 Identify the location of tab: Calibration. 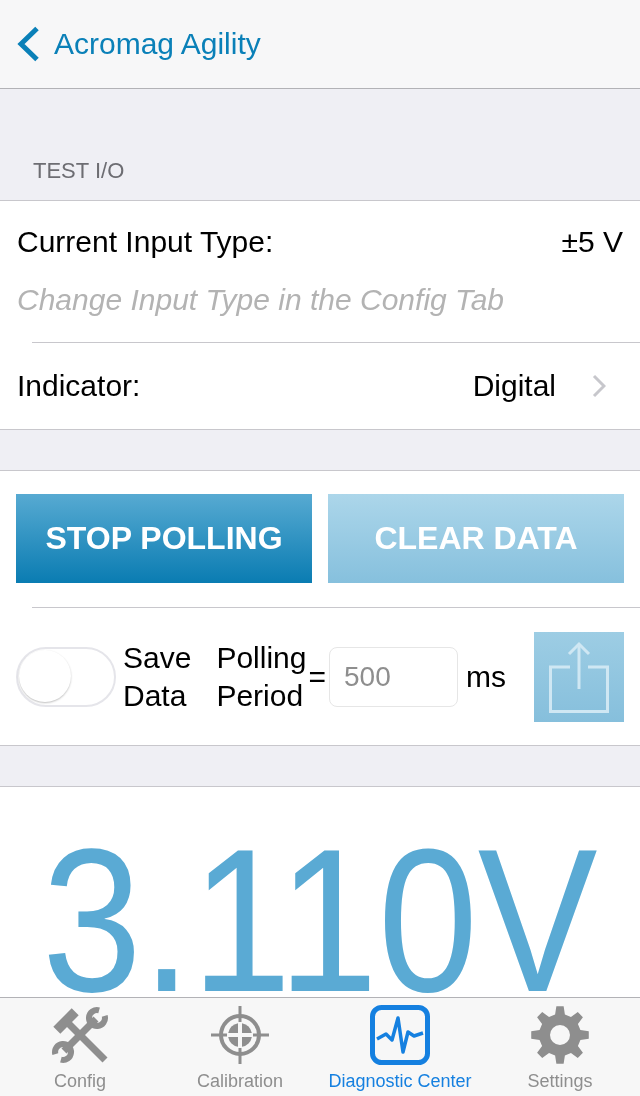
(240, 1047).